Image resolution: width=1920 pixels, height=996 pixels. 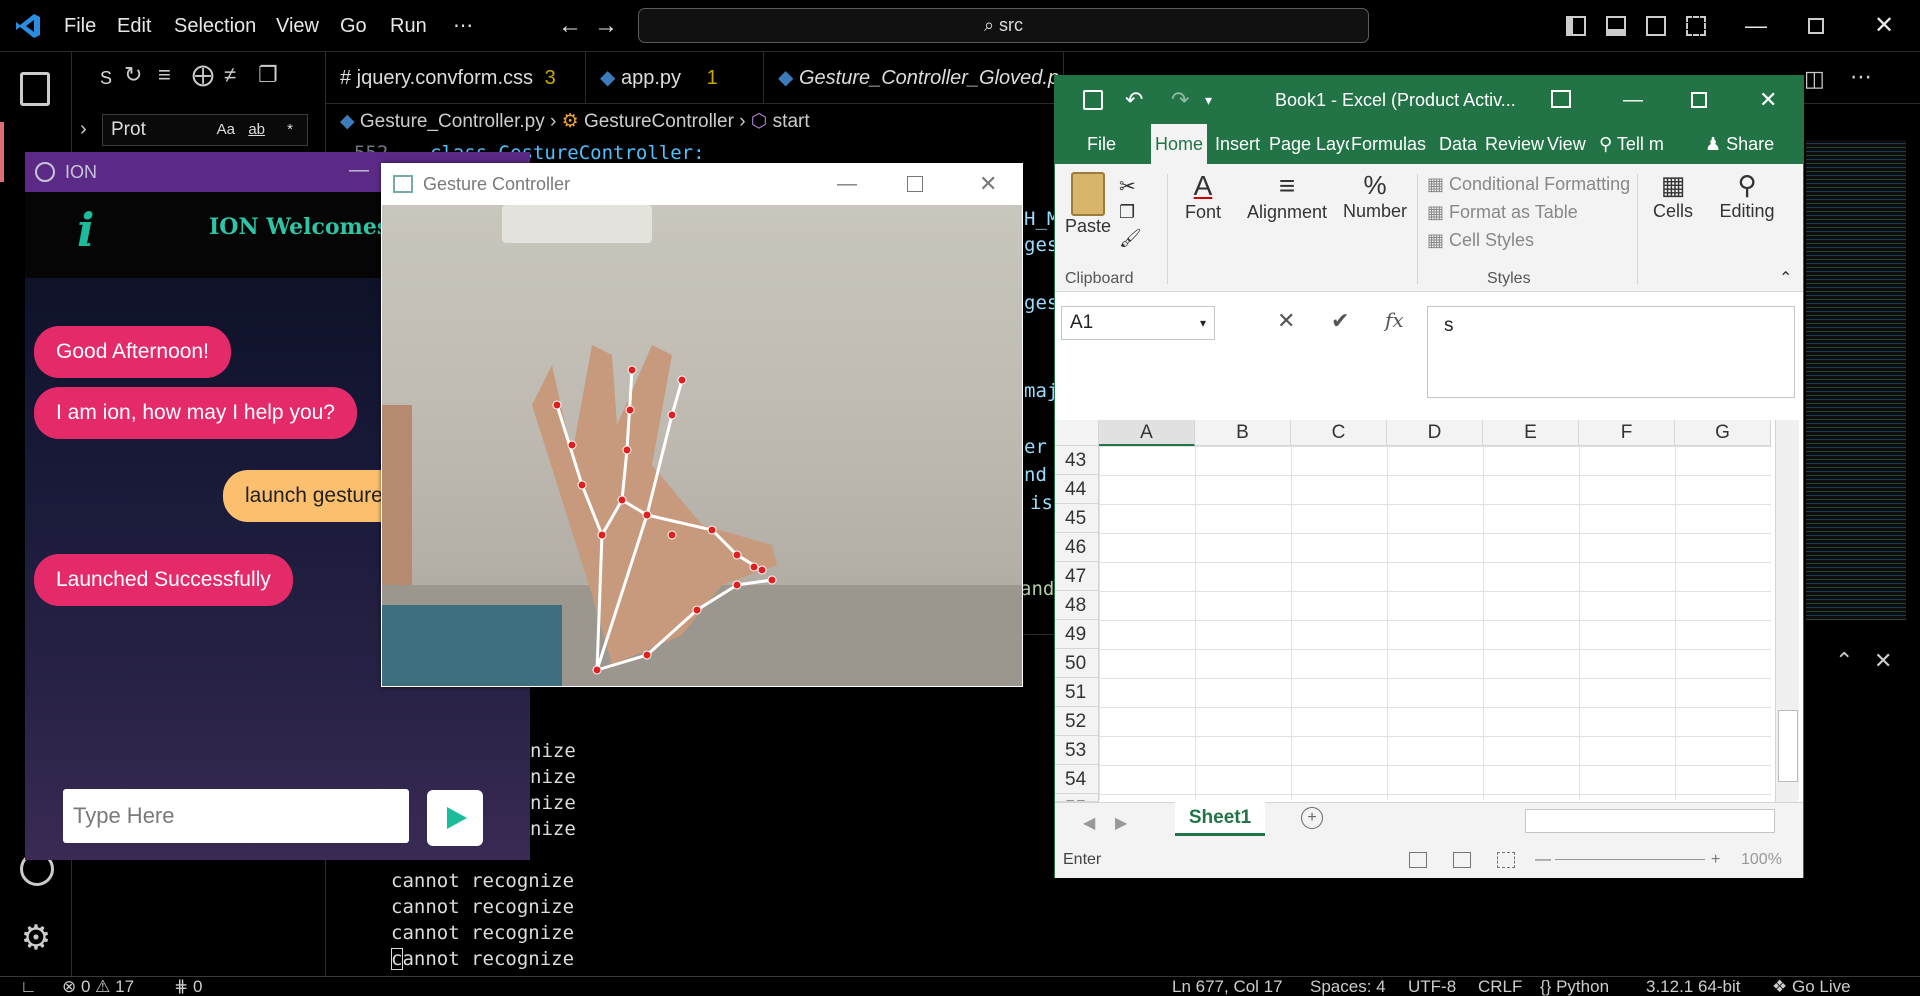 I want to click on zoom-in-icon: +, so click(x=1715, y=860).